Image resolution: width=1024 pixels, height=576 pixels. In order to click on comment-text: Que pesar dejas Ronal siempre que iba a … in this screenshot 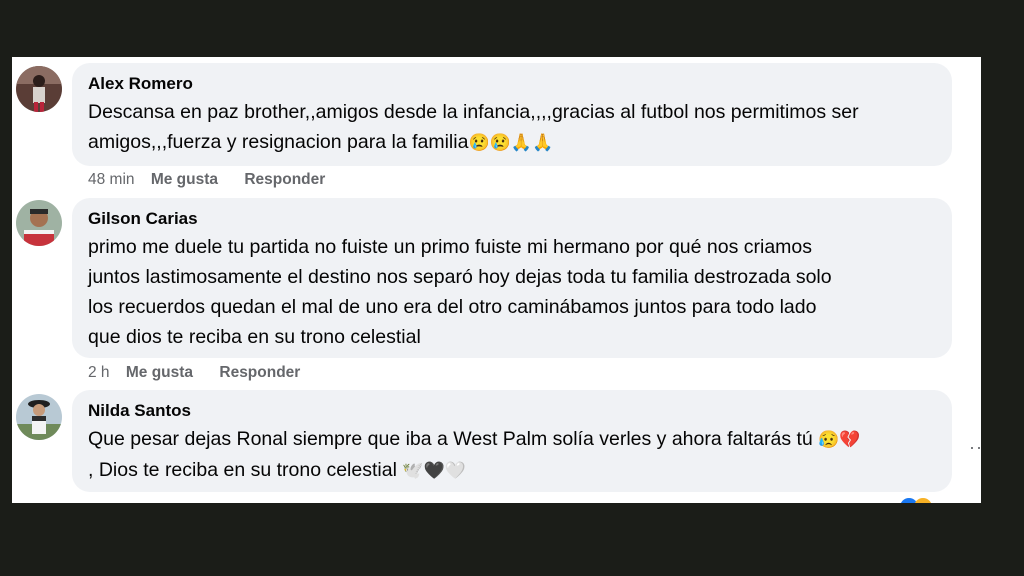, I will do `click(512, 455)`.